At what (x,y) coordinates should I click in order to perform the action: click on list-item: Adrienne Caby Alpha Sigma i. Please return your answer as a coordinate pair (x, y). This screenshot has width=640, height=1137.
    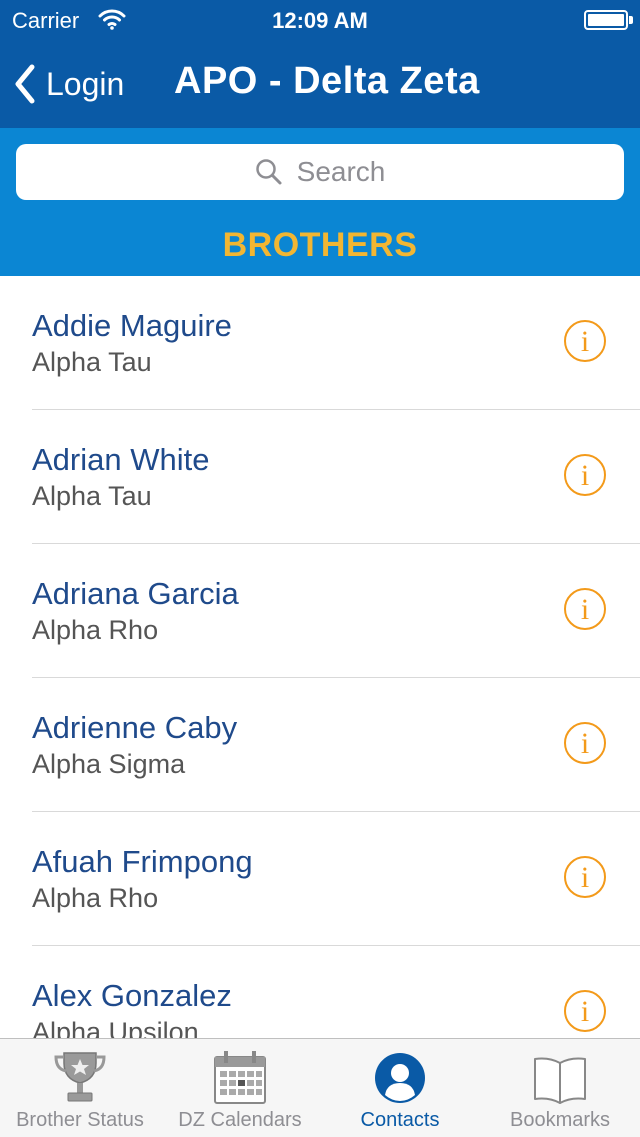
    Looking at the image, I should click on (320, 745).